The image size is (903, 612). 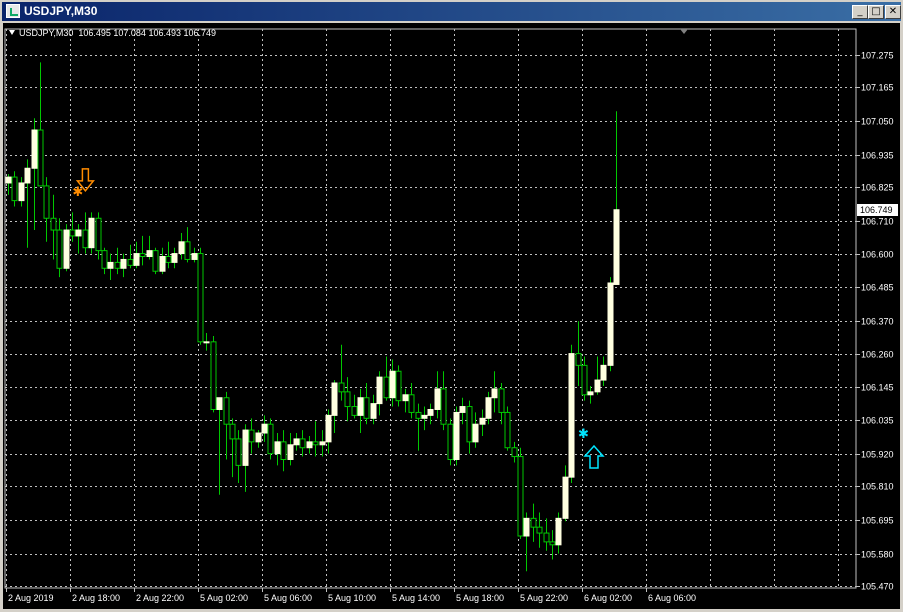 What do you see at coordinates (46, 33) in the screenshot?
I see `chart-symbol-label: USDJPY,M30` at bounding box center [46, 33].